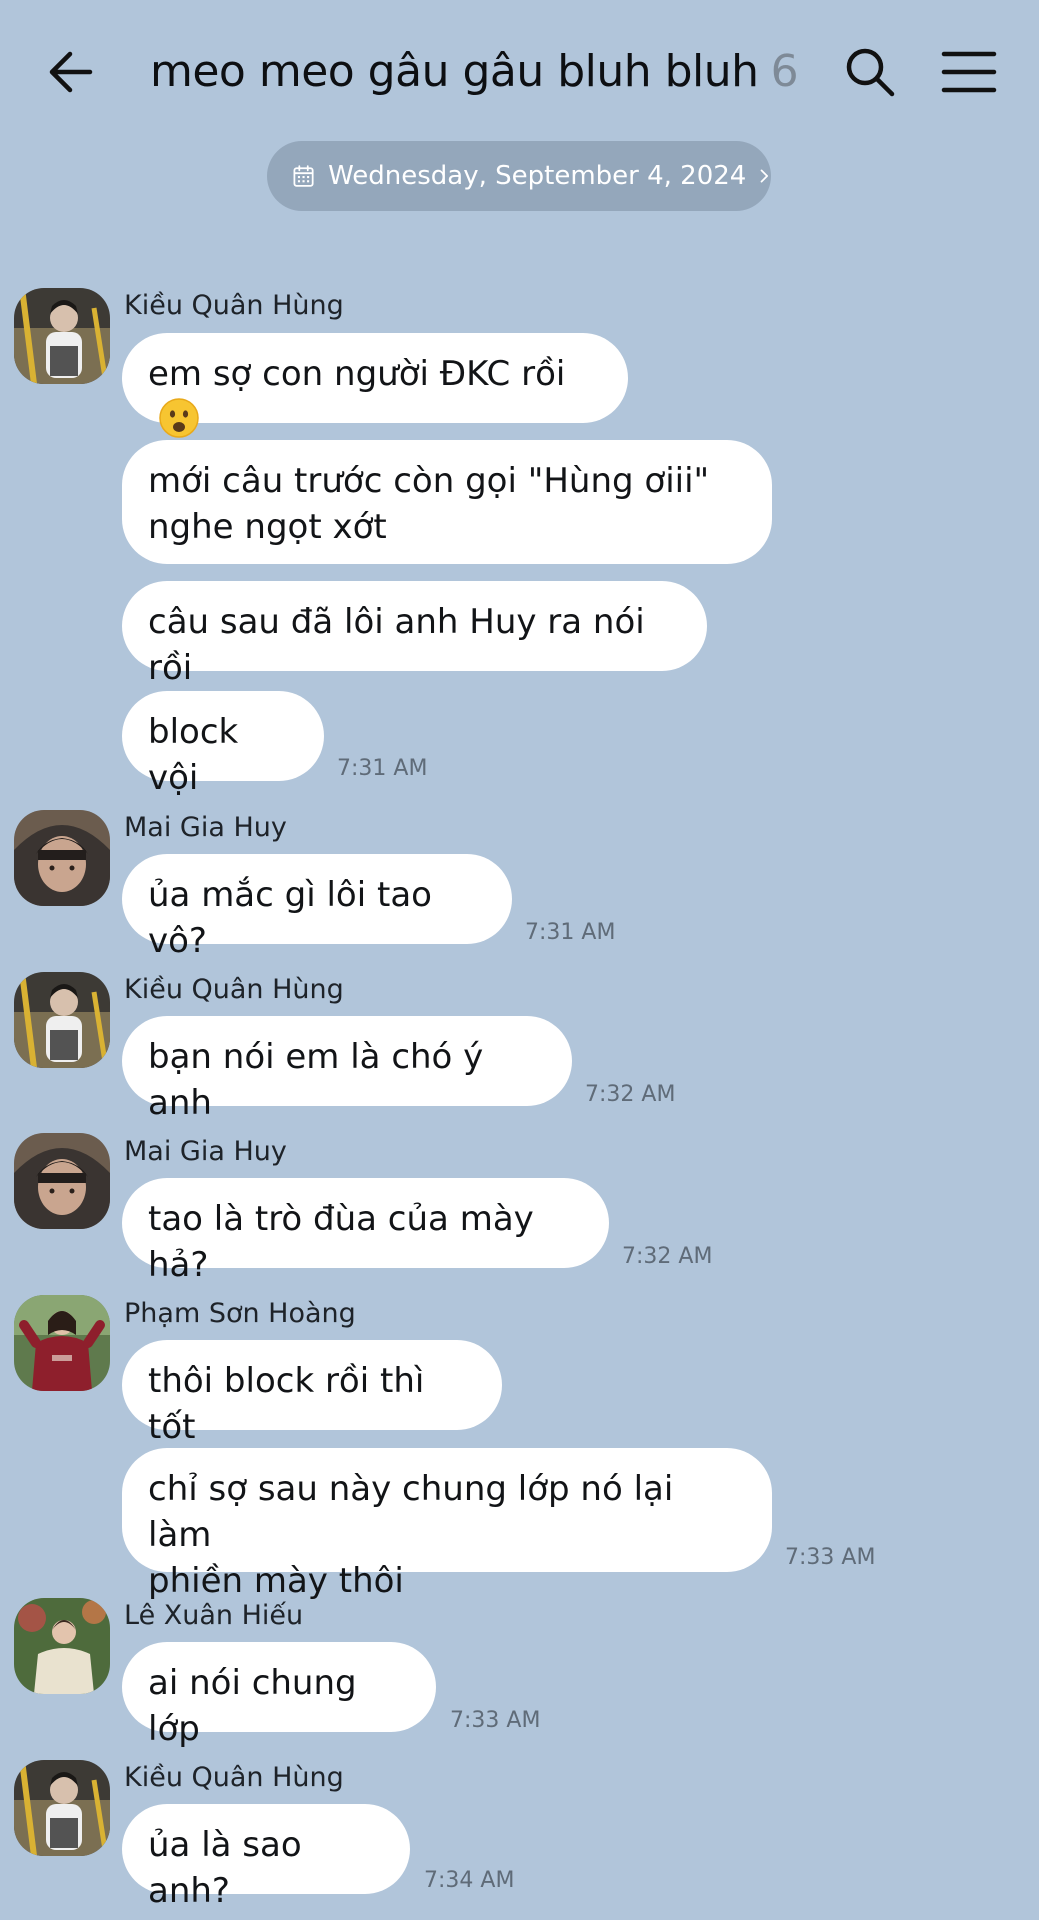  What do you see at coordinates (71, 72) in the screenshot?
I see `arrow-left-icon` at bounding box center [71, 72].